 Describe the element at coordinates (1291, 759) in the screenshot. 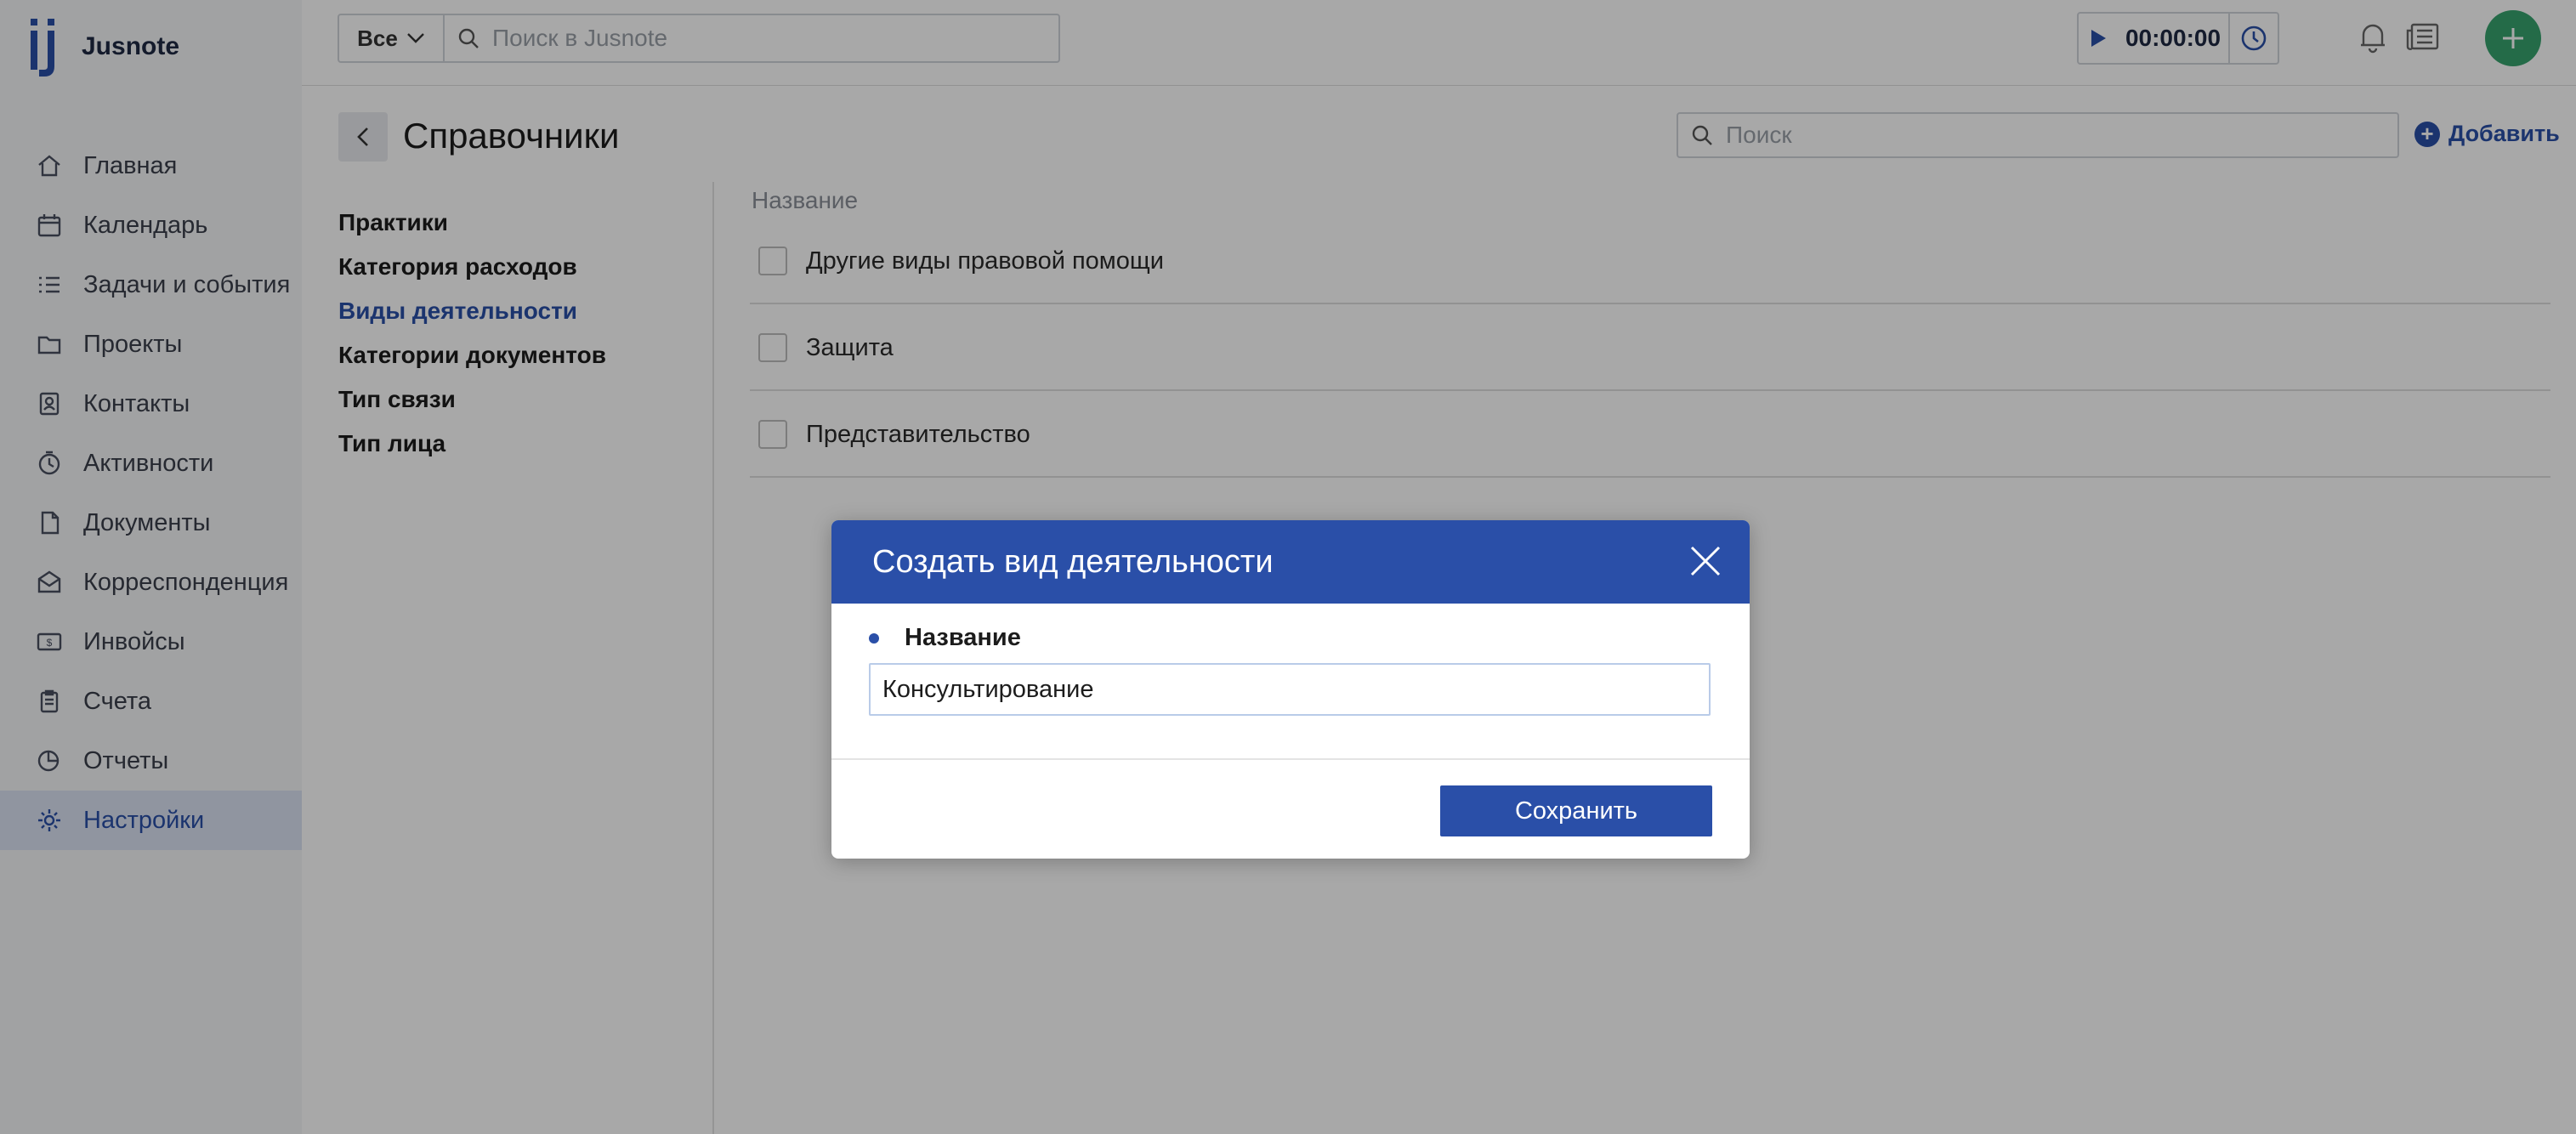

I see `dialog-divider` at that location.